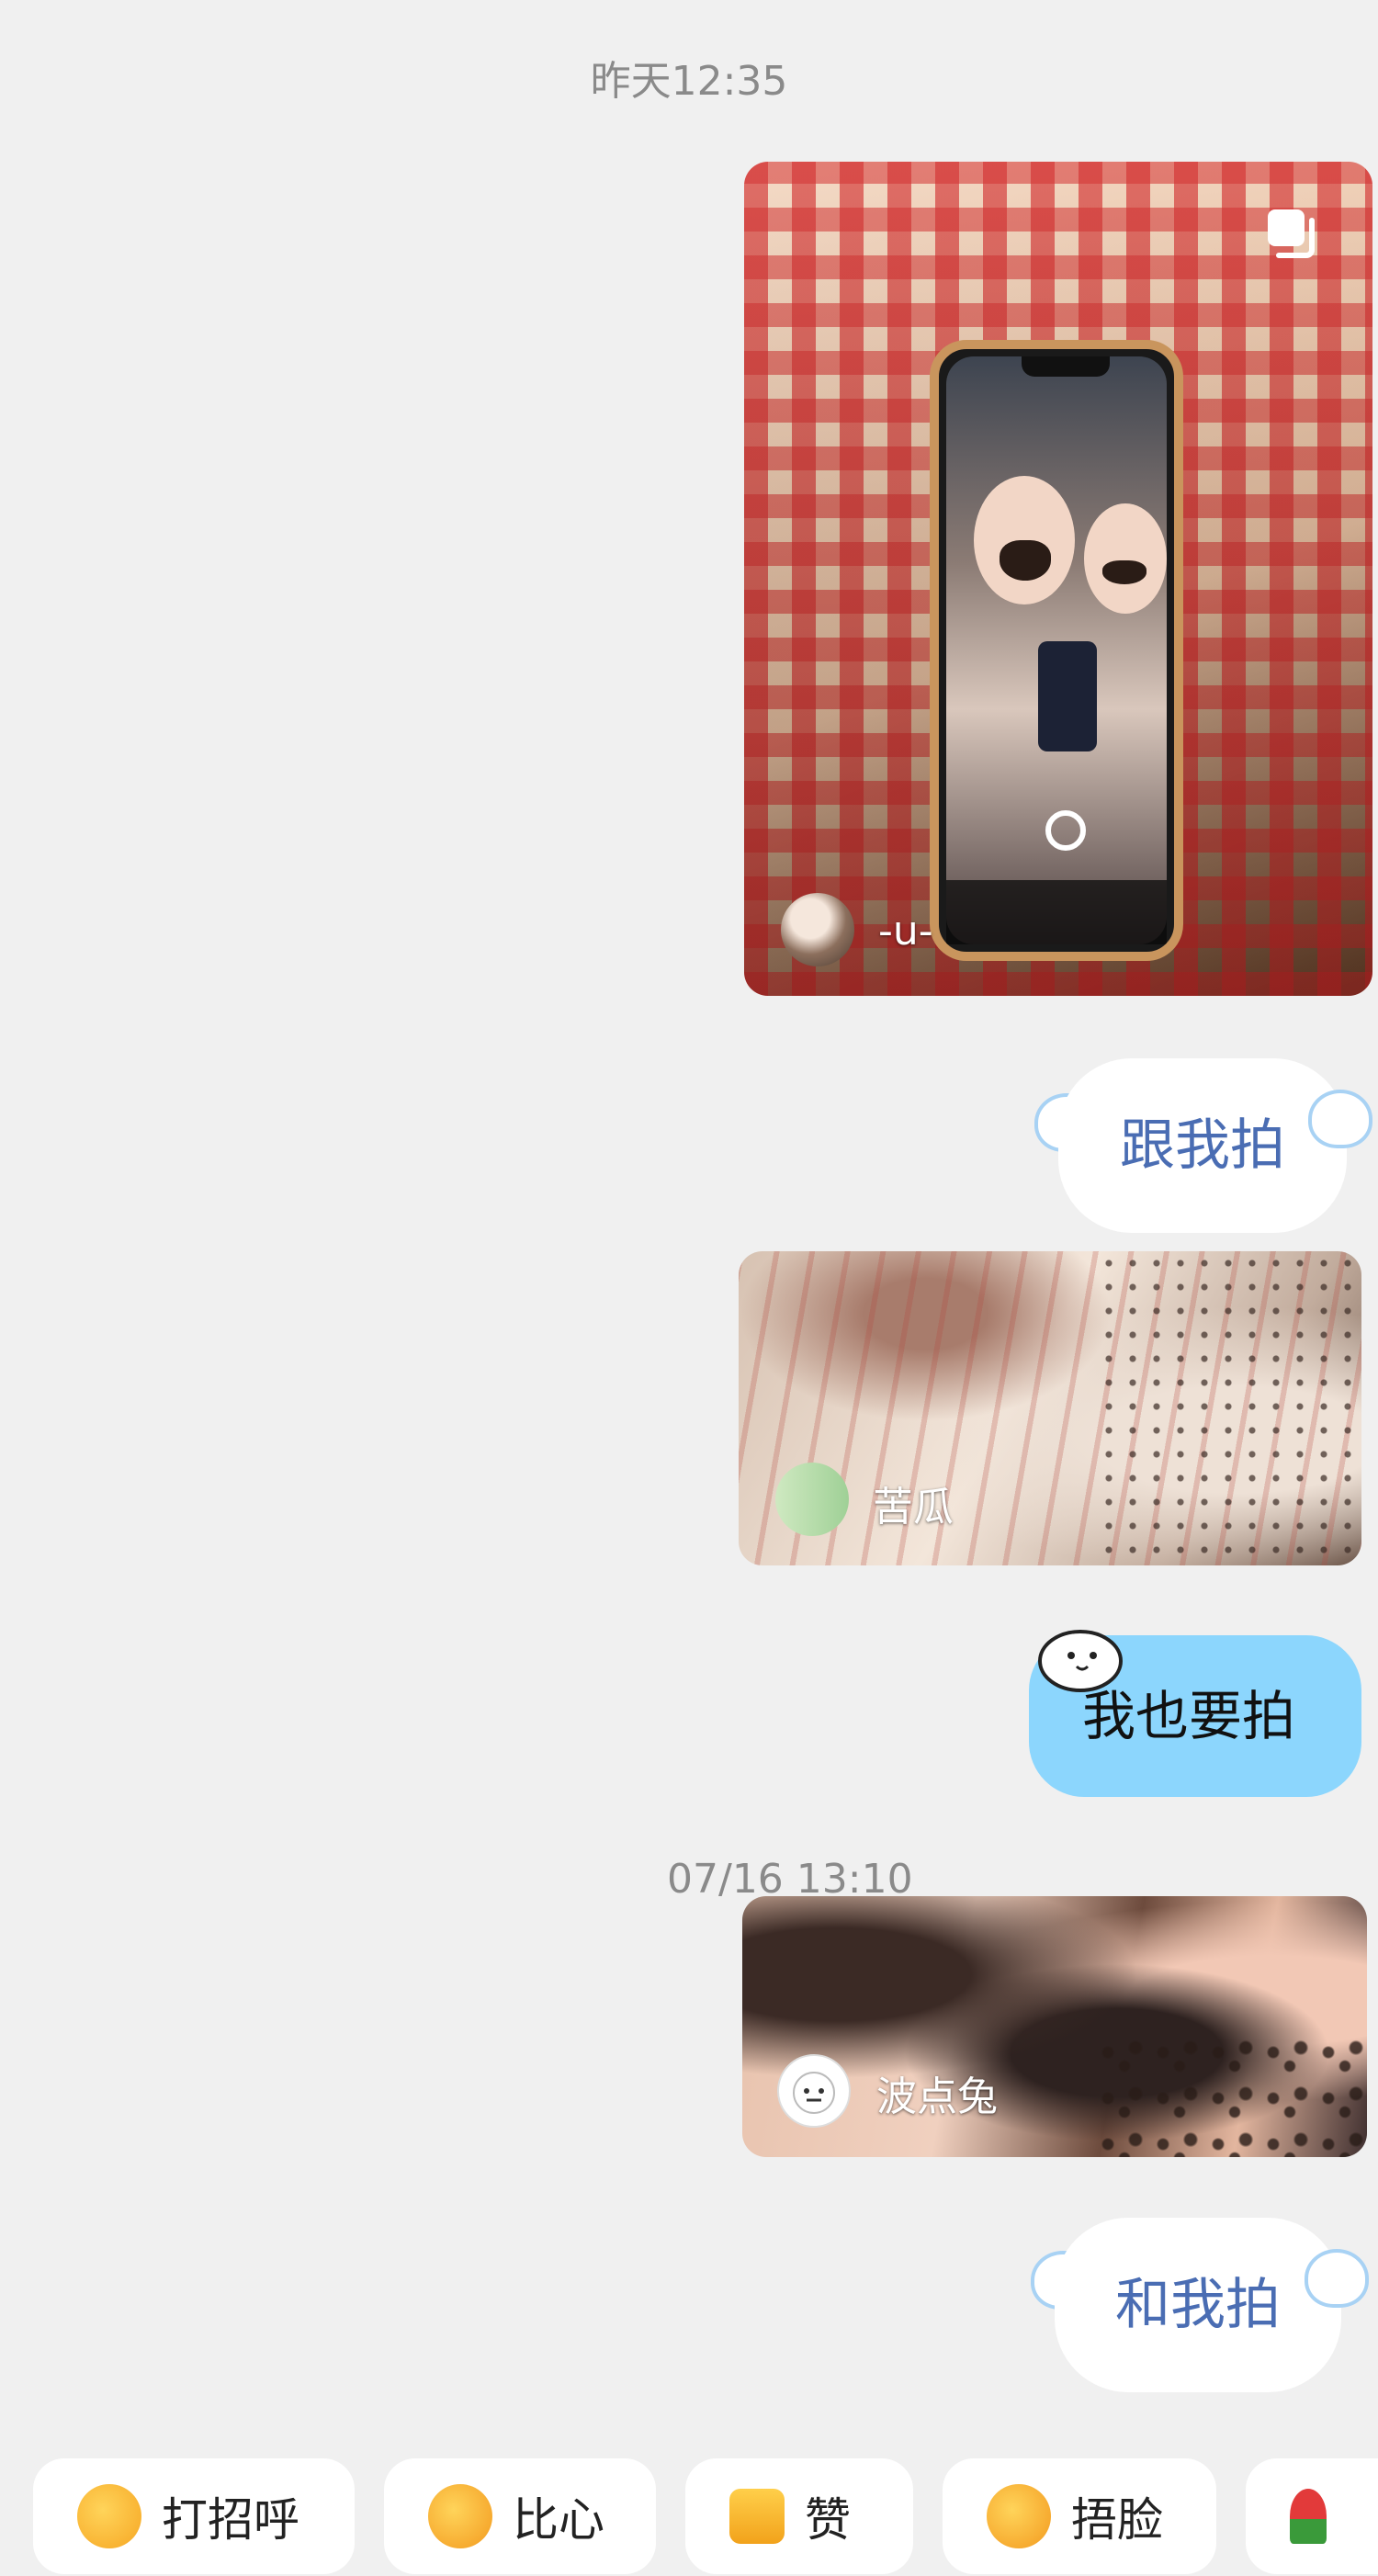 The image size is (1378, 2576). What do you see at coordinates (1290, 233) in the screenshot?
I see `multi-image-icon` at bounding box center [1290, 233].